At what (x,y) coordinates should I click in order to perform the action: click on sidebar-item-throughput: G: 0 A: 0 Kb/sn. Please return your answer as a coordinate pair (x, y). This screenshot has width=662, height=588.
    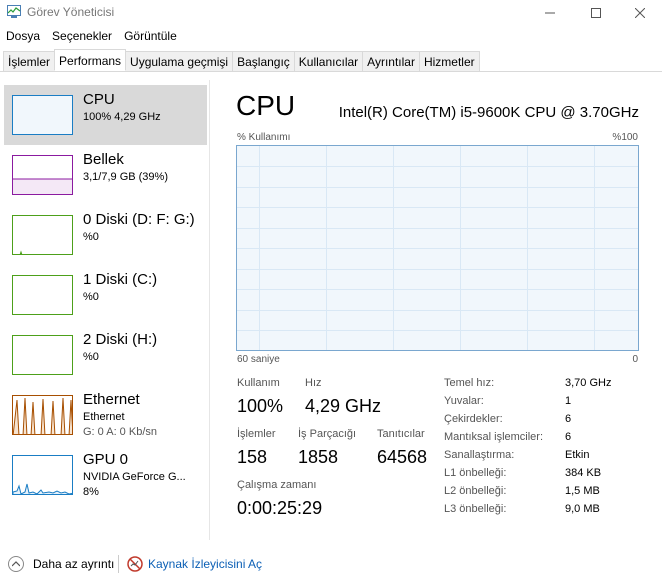
    Looking at the image, I should click on (120, 432).